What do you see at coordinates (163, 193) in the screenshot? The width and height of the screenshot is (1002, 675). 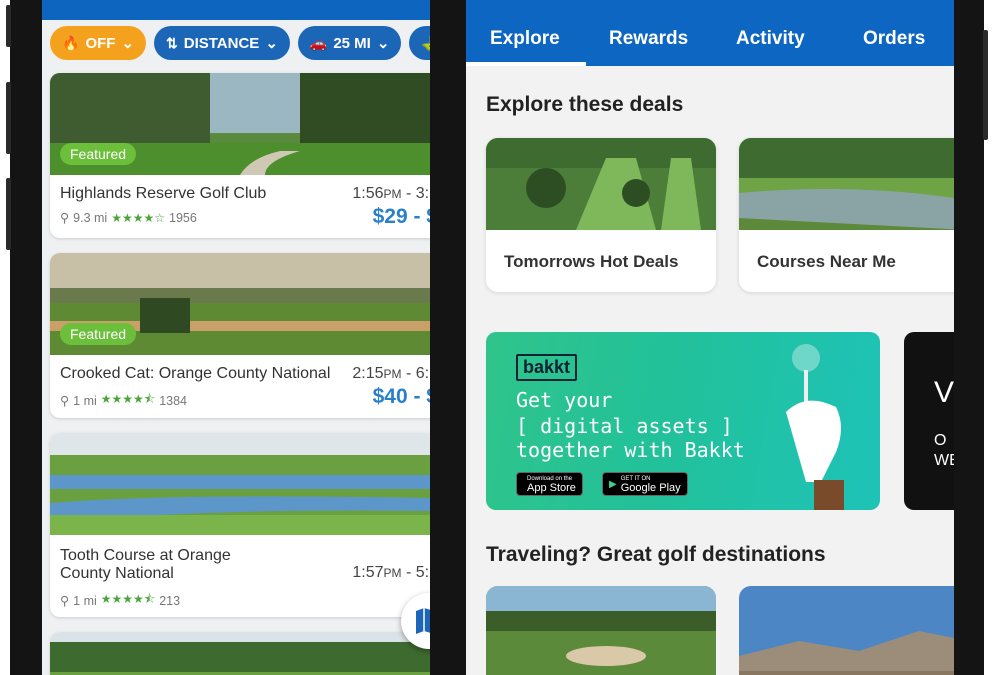 I see `course-name: Highlands Reserve Golf Club` at bounding box center [163, 193].